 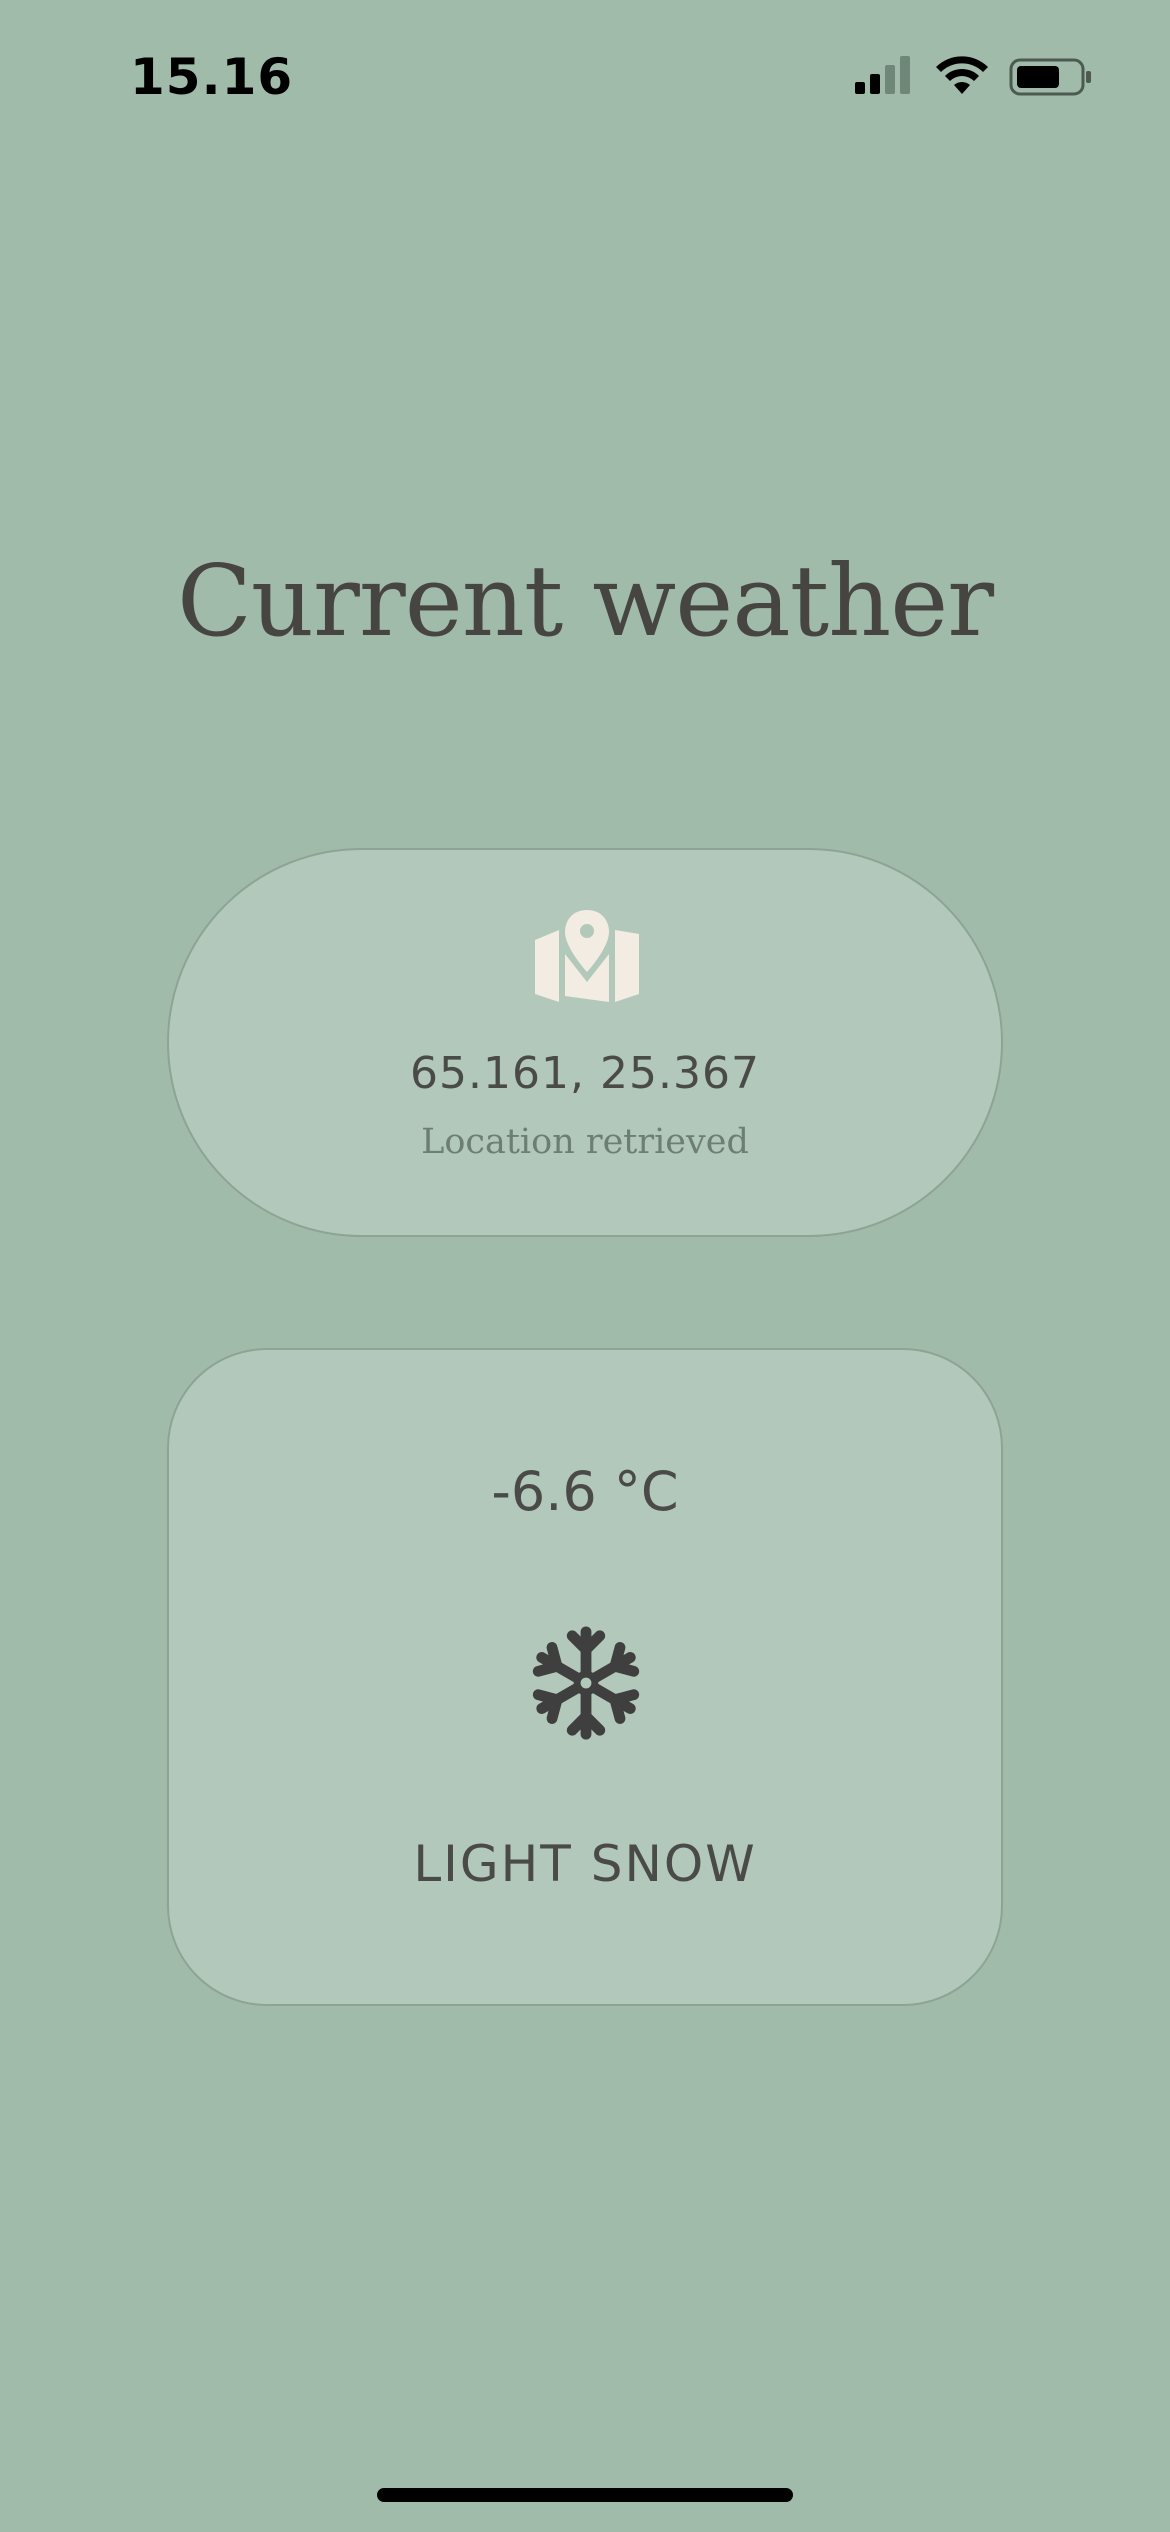 I want to click on snowflake-icon, so click(x=586, y=1683).